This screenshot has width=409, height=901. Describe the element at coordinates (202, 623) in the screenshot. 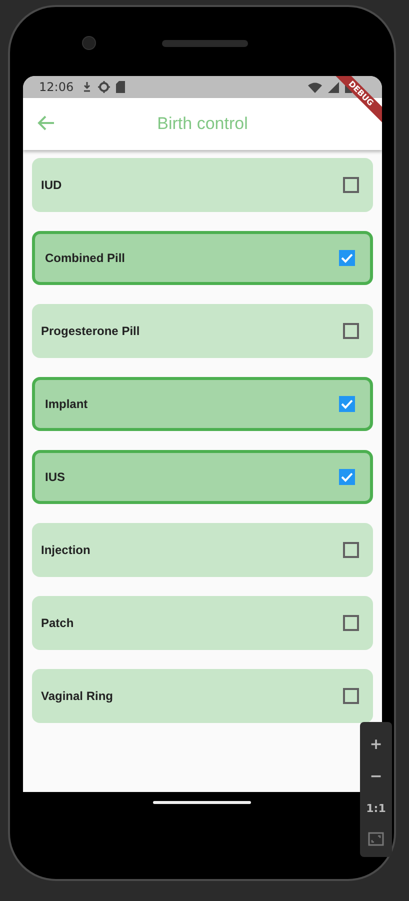

I see `option-card: Patch` at that location.